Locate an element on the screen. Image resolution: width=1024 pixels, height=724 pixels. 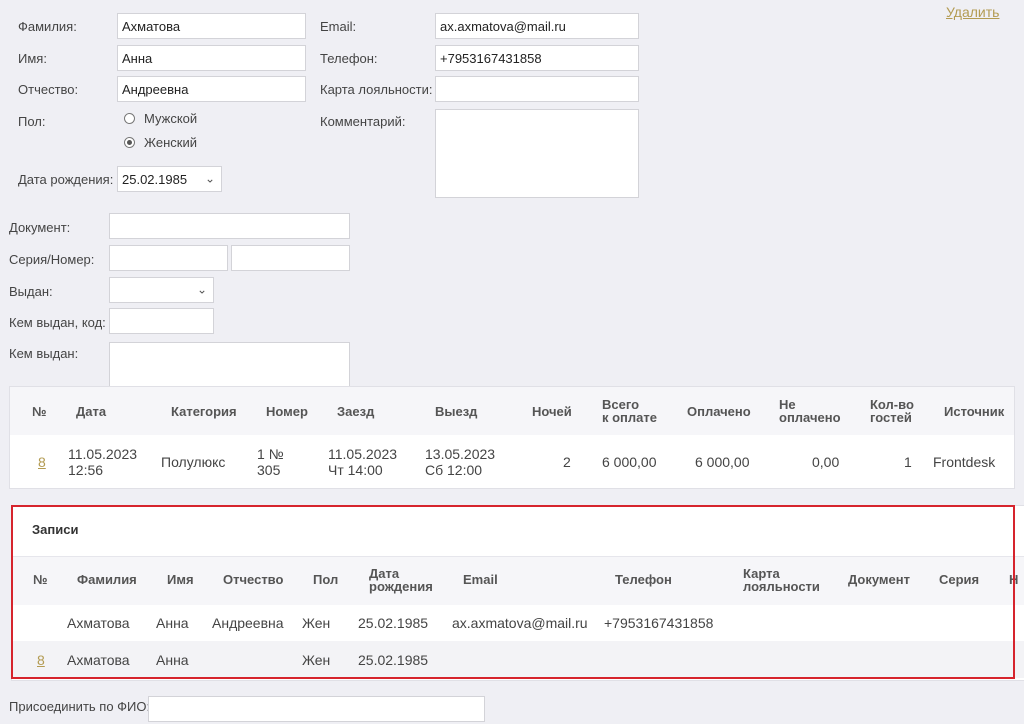
booking-date: 11.05.2023 12:56 is located at coordinates (103, 462).